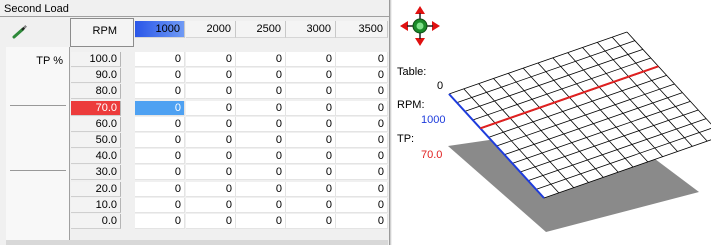 The image size is (711, 245). What do you see at coordinates (390, 122) in the screenshot?
I see `panel-splitter` at bounding box center [390, 122].